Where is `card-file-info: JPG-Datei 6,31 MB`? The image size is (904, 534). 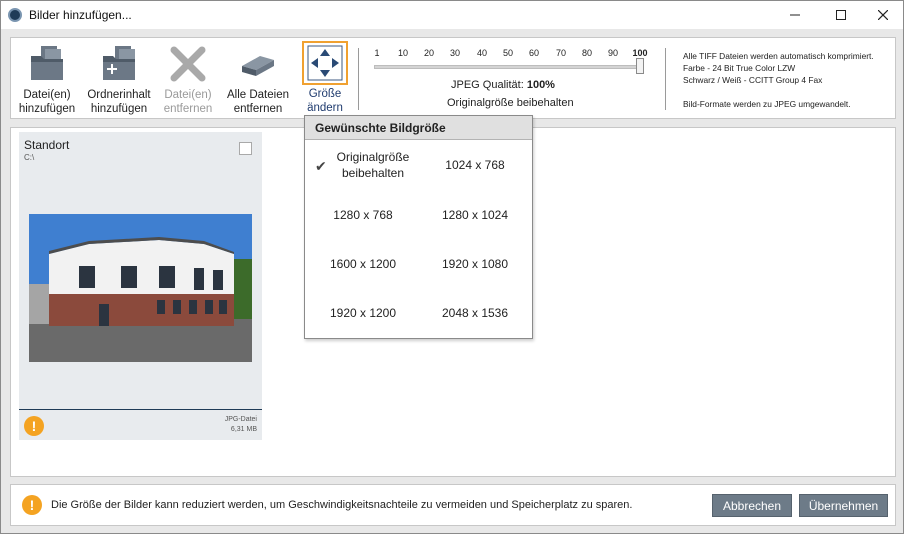
card-file-info: JPG-Datei 6,31 MB is located at coordinates (241, 425).